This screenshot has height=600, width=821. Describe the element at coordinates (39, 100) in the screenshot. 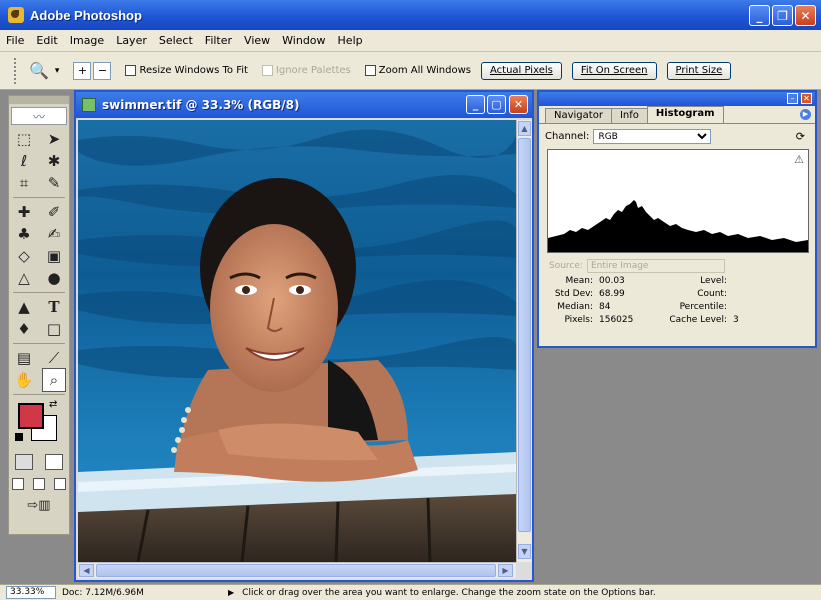

I see `toolbox-grip` at that location.